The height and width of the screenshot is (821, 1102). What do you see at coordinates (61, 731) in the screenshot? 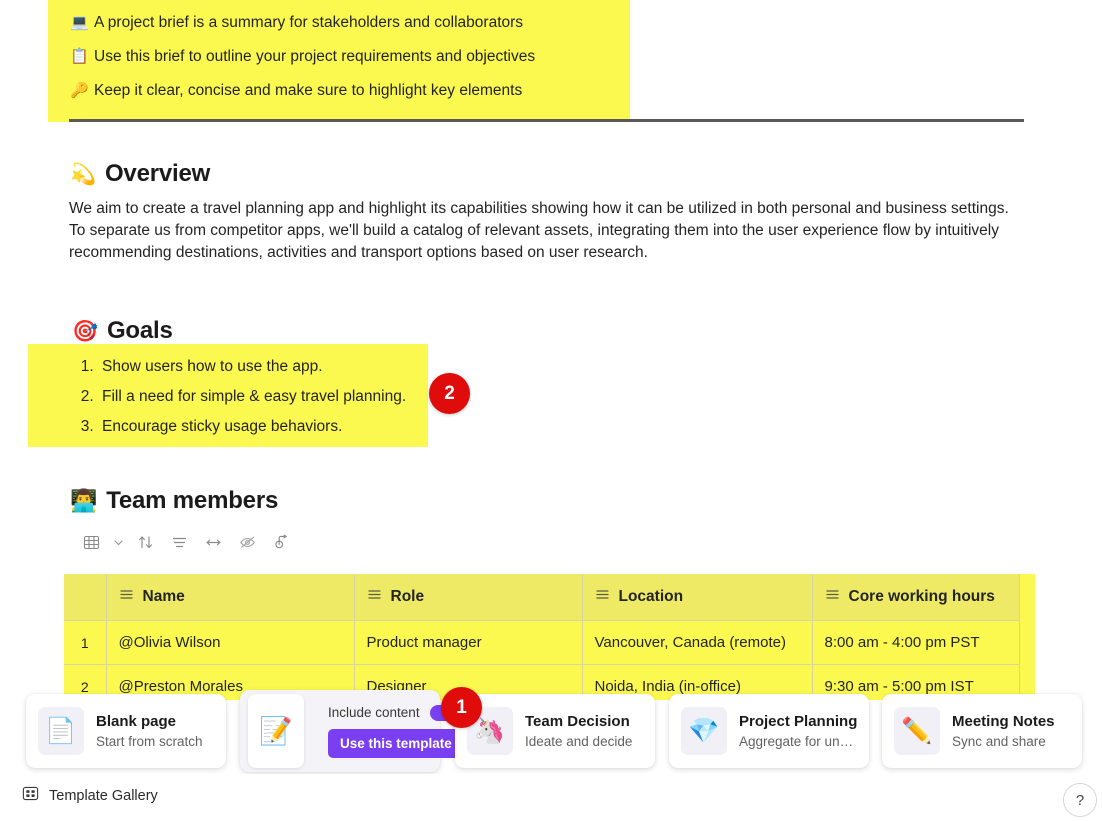
I see `document-icon: 📄` at bounding box center [61, 731].